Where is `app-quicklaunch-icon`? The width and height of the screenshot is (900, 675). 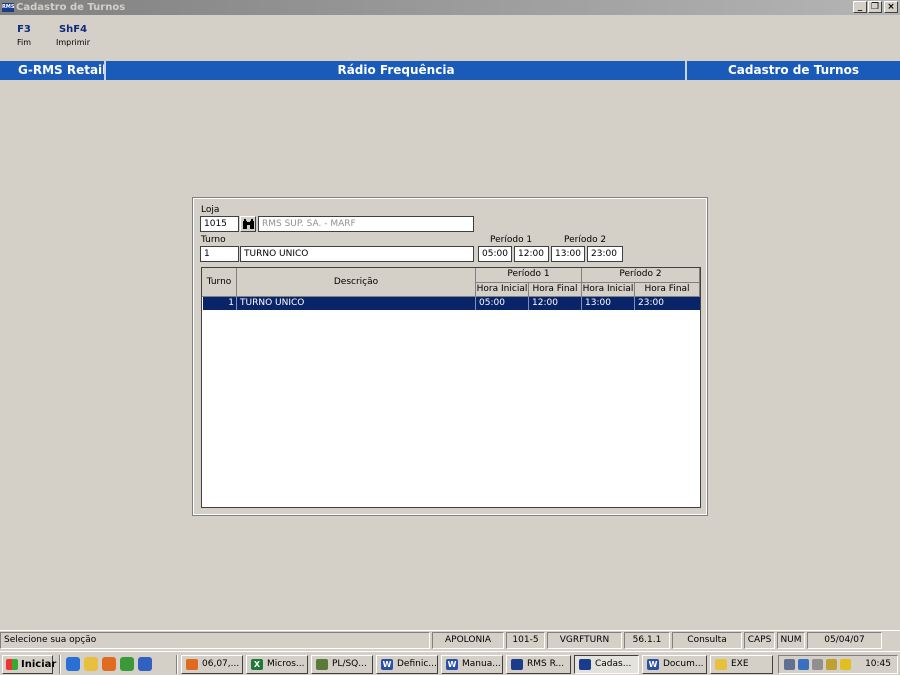 app-quicklaunch-icon is located at coordinates (109, 664).